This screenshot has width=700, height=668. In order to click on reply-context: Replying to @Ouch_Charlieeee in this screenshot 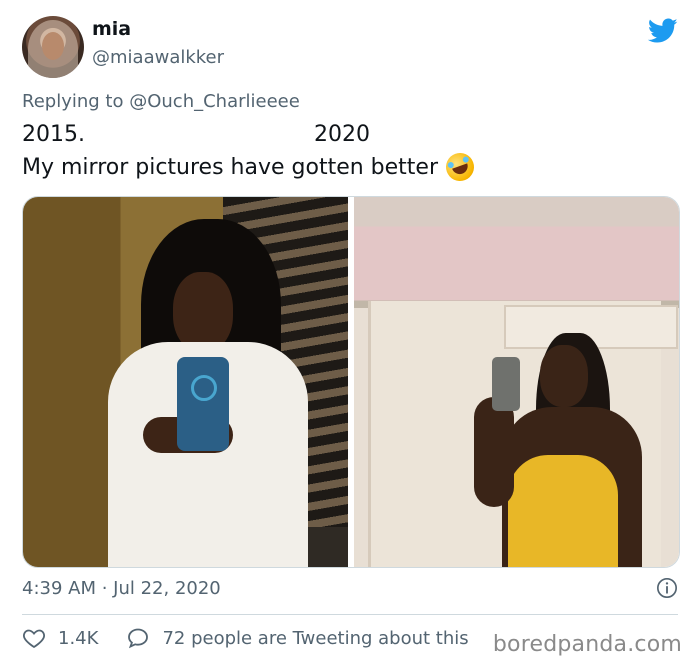, I will do `click(161, 101)`.